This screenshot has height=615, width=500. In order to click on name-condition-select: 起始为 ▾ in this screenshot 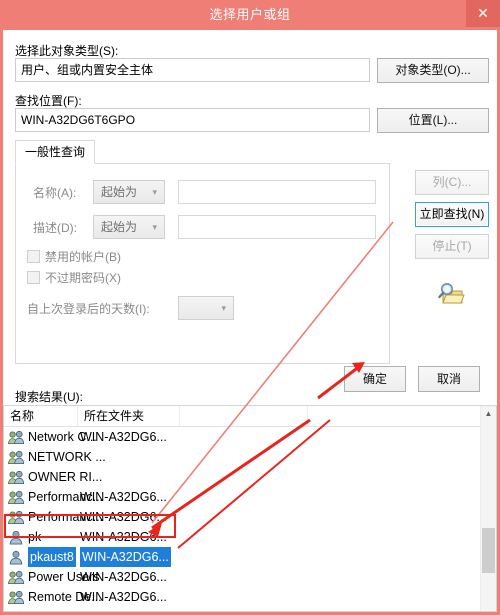, I will do `click(129, 192)`.